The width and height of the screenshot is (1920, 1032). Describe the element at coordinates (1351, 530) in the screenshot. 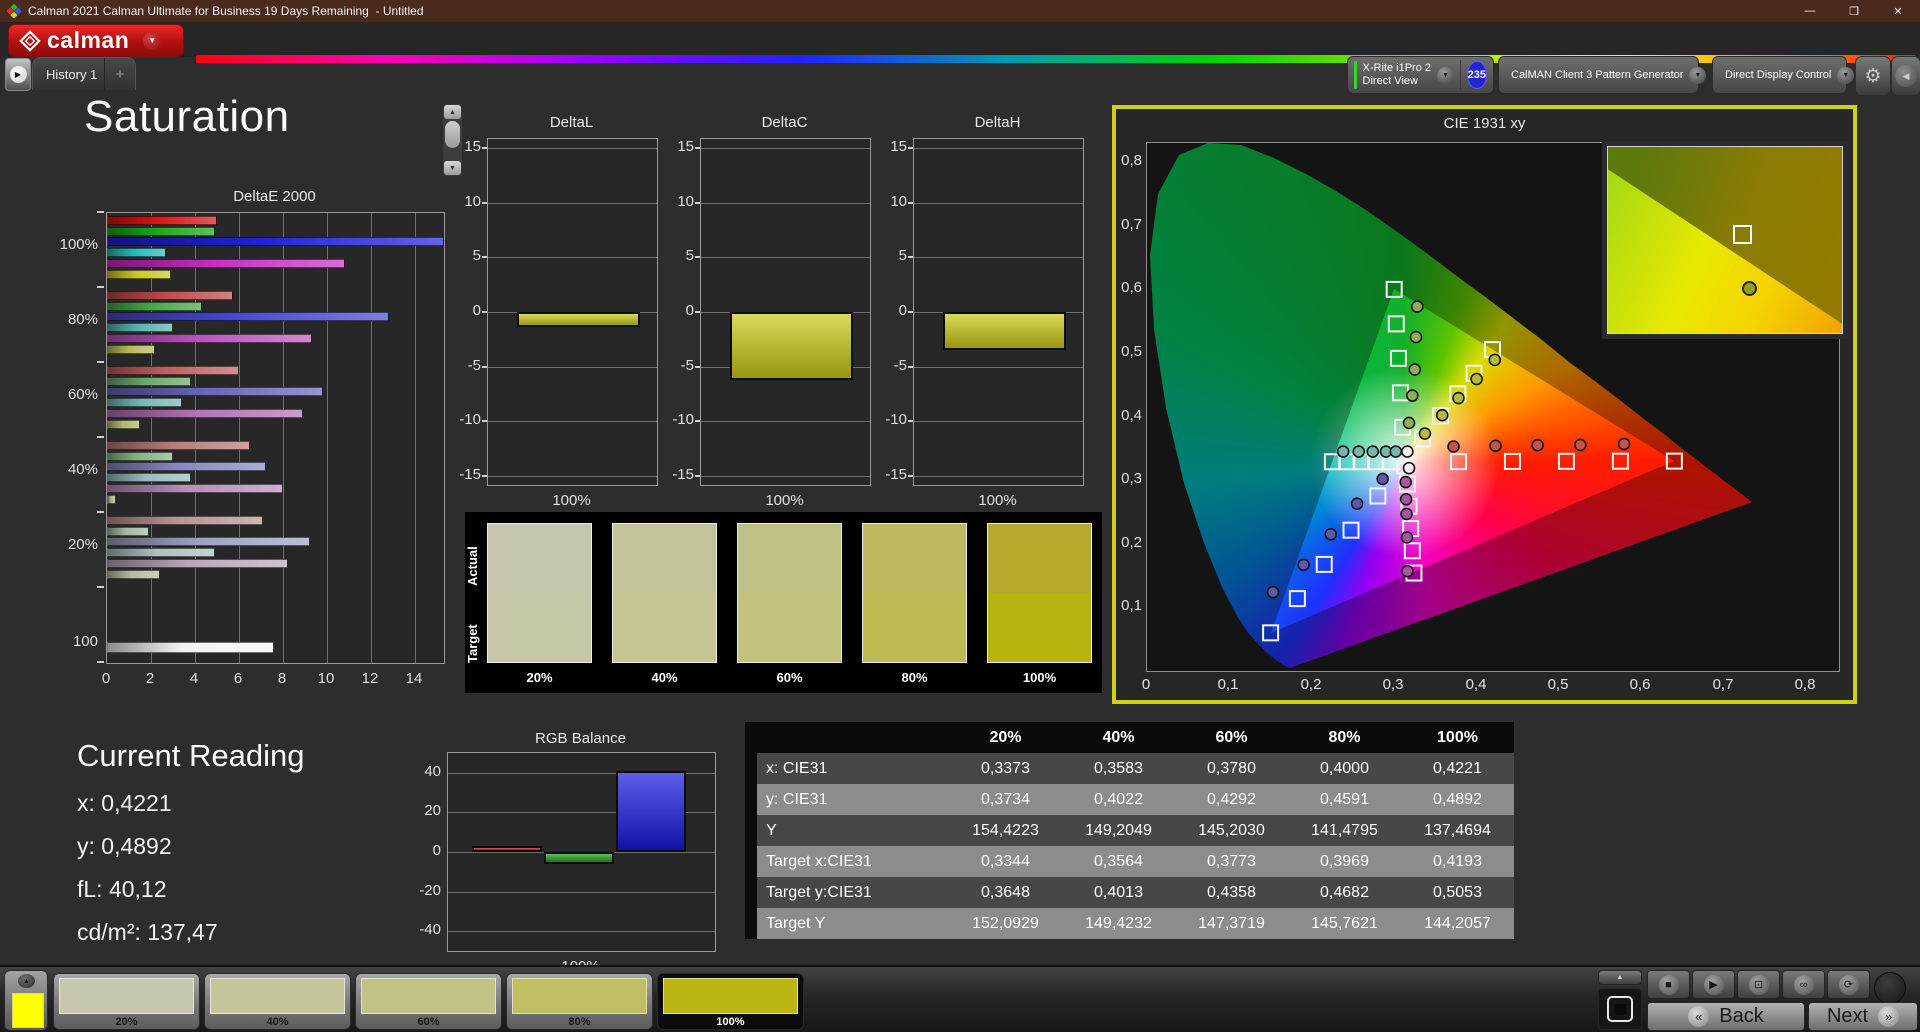

I see `cie-target-marker-blue` at that location.